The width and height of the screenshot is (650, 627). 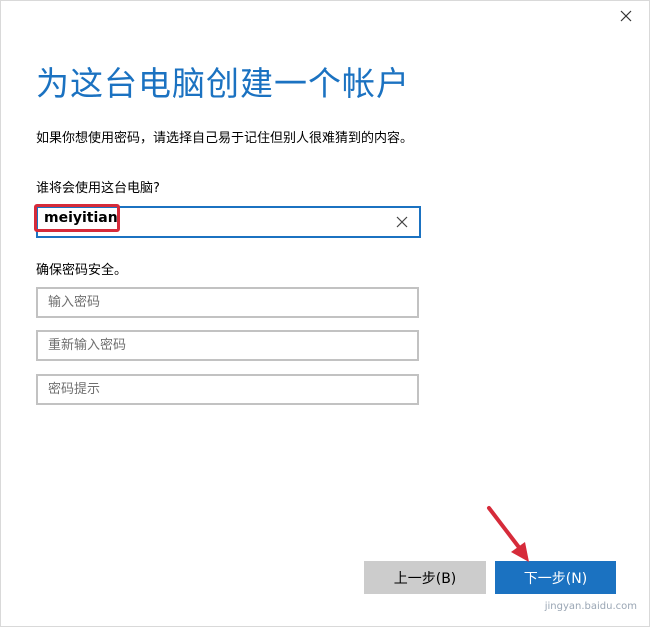 I want to click on username-input: meiyitian, so click(x=227, y=221).